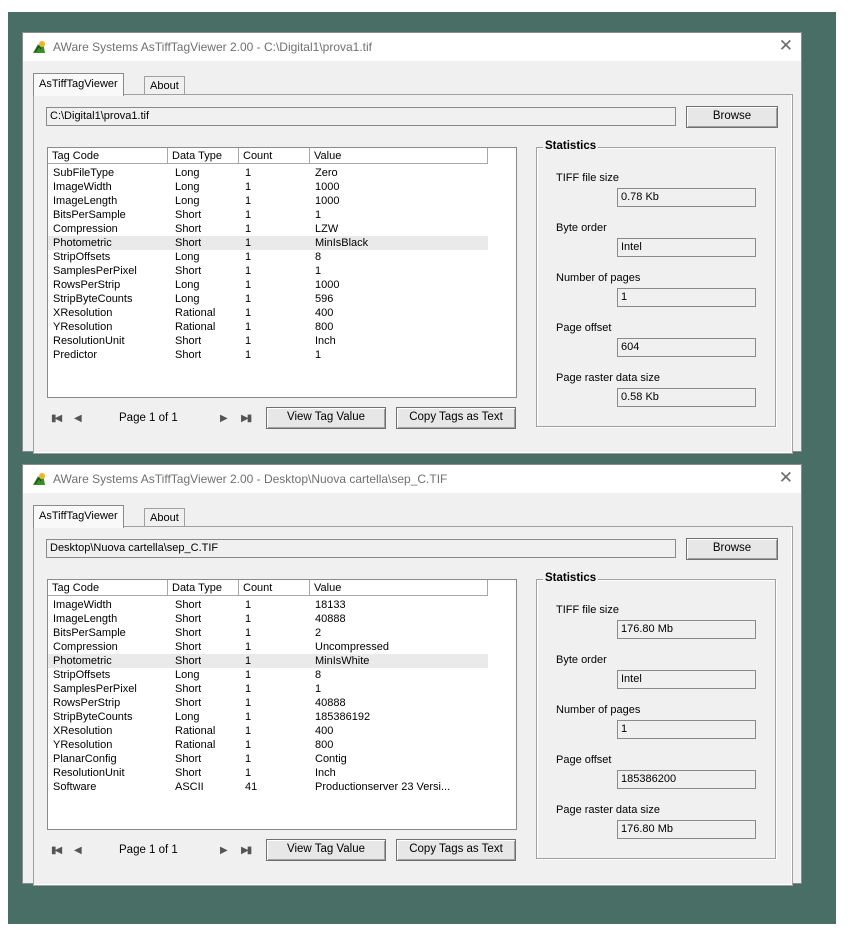 Image resolution: width=859 pixels, height=935 pixels. What do you see at coordinates (282, 605) in the screenshot?
I see `table-row: ImageWidth Short 1 18133` at bounding box center [282, 605].